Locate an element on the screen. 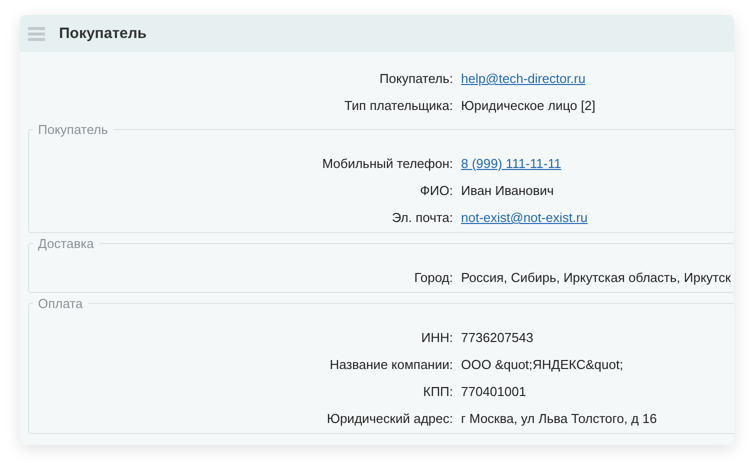  field-label: Мобильный телефон: is located at coordinates (387, 163).